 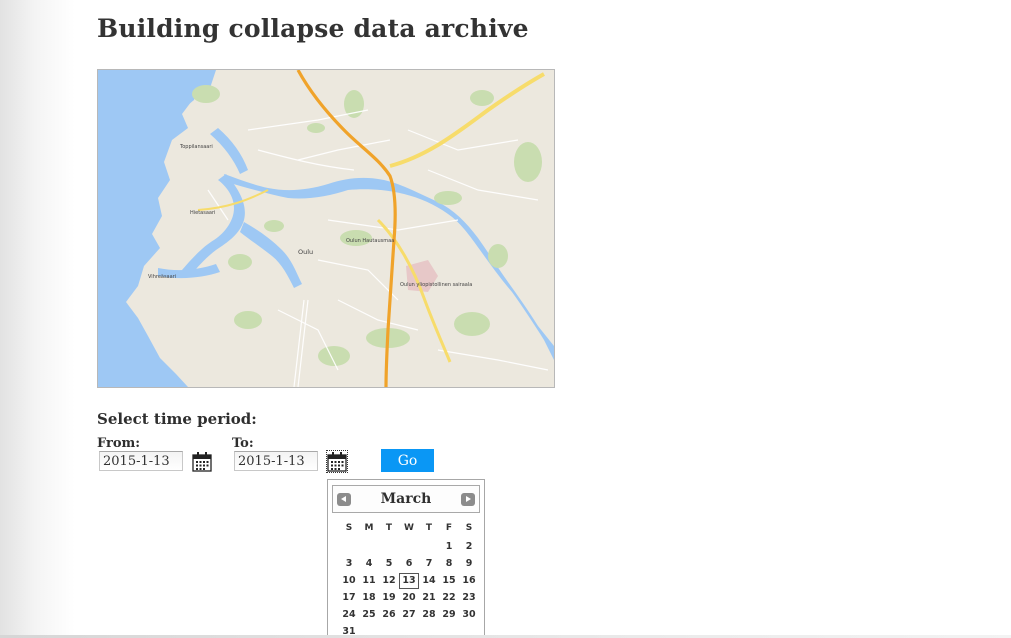 What do you see at coordinates (449, 547) in the screenshot?
I see `calendar-day: 1` at bounding box center [449, 547].